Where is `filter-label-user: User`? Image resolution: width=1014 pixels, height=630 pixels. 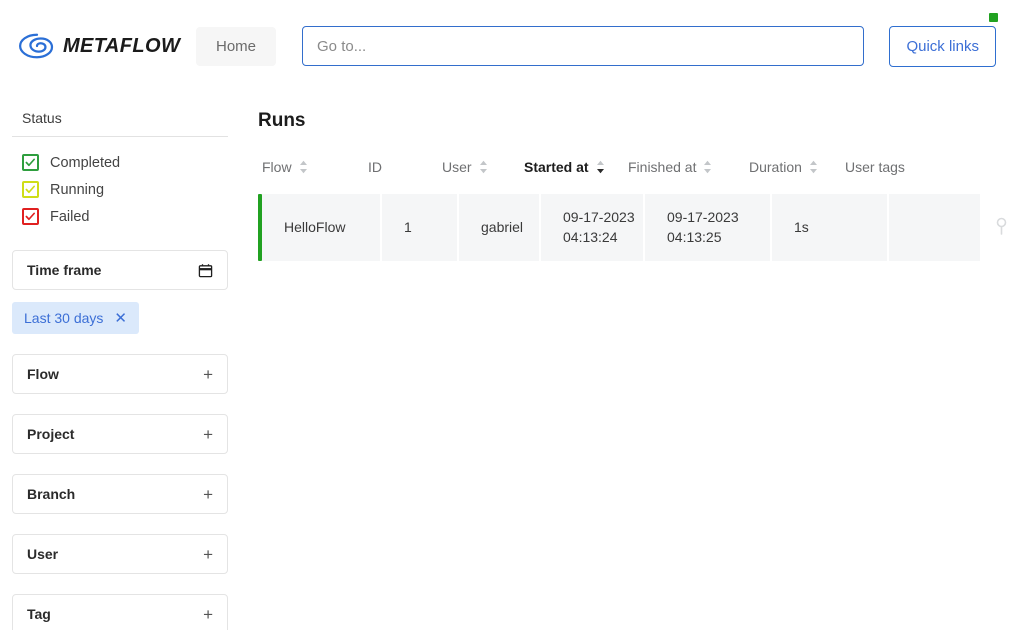 filter-label-user: User is located at coordinates (43, 554).